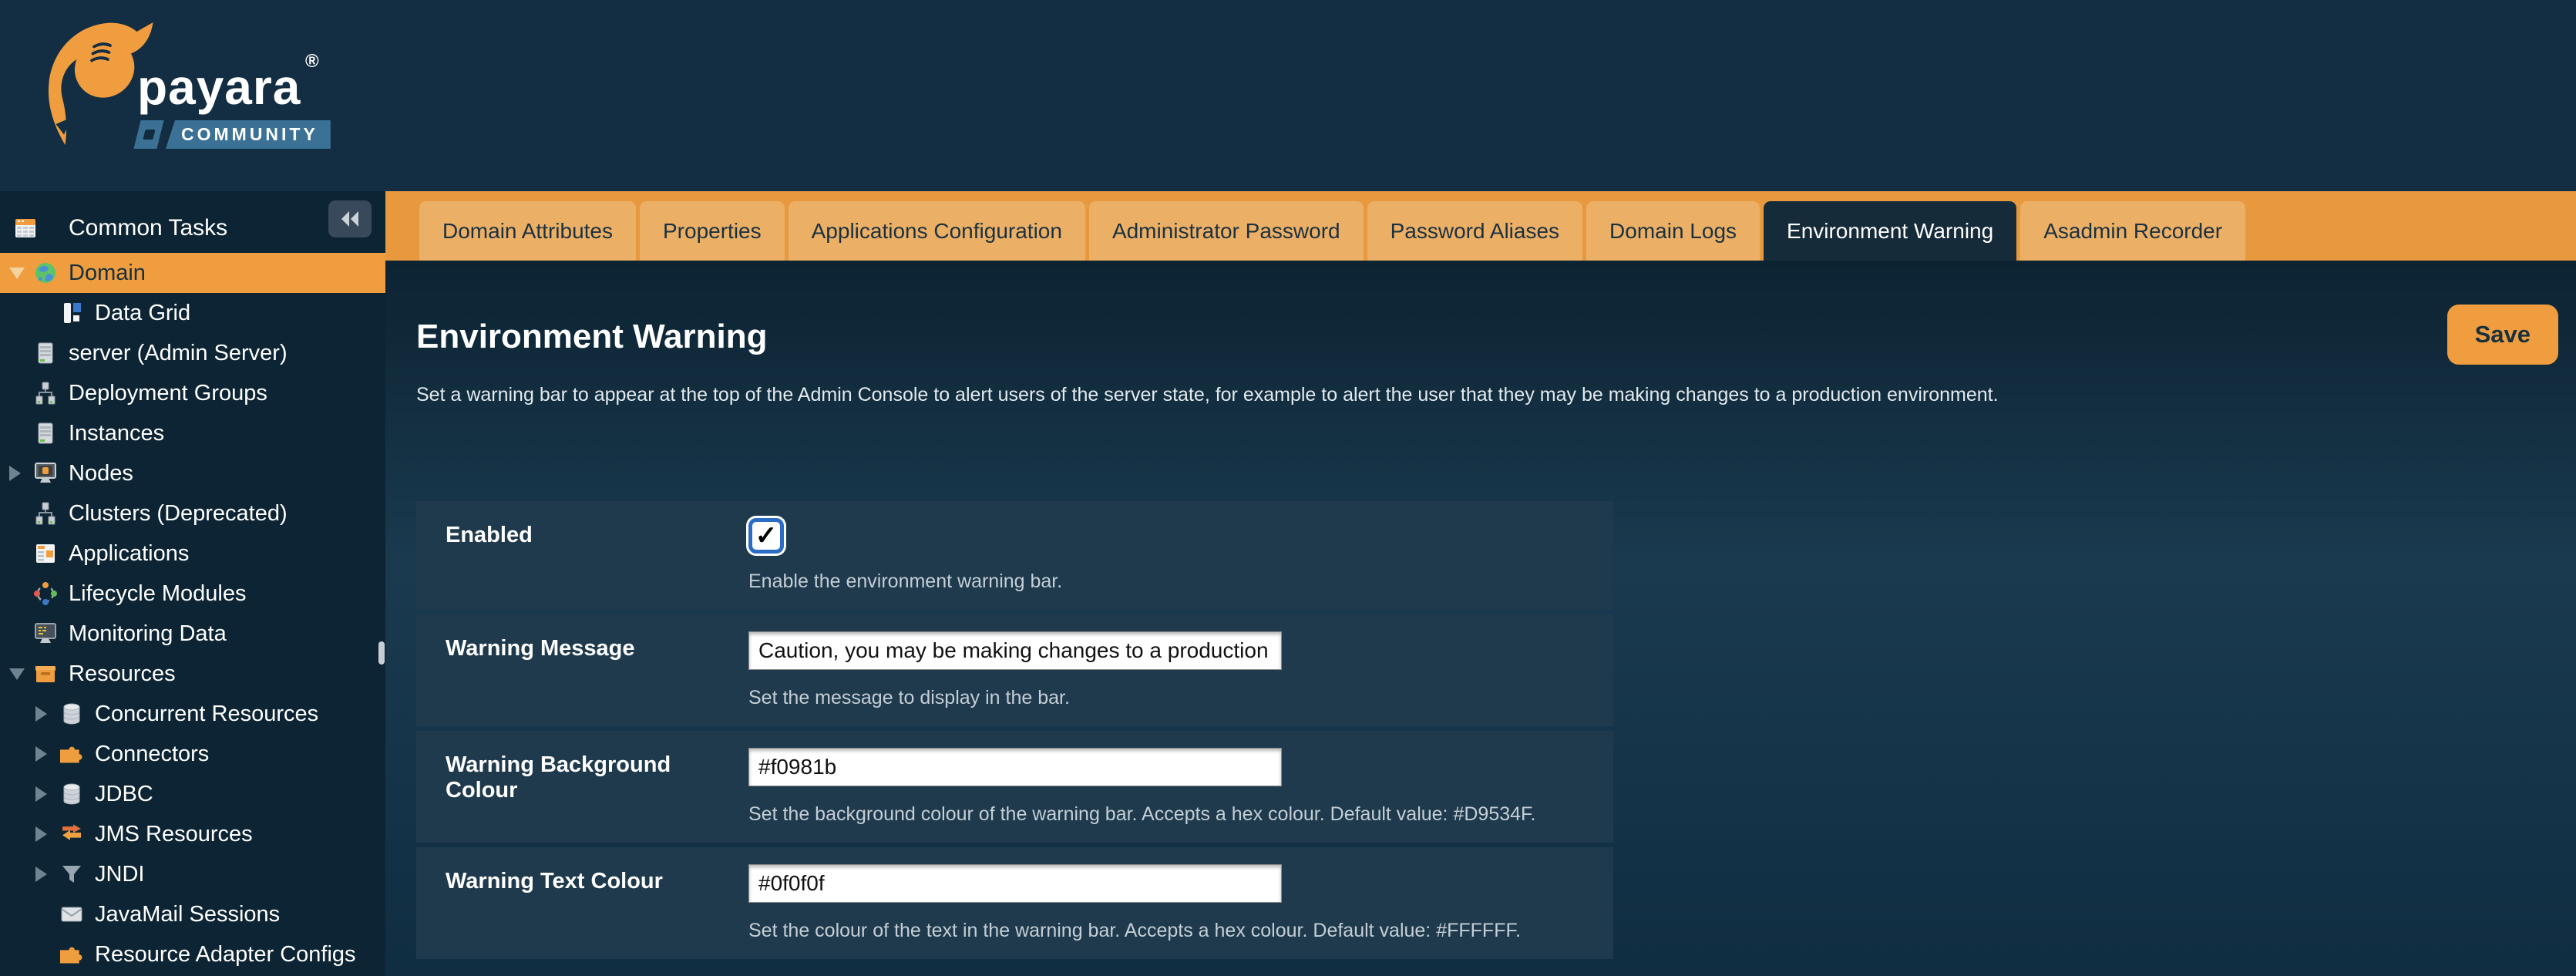  What do you see at coordinates (45, 394) in the screenshot?
I see `deployment-groups-icon` at bounding box center [45, 394].